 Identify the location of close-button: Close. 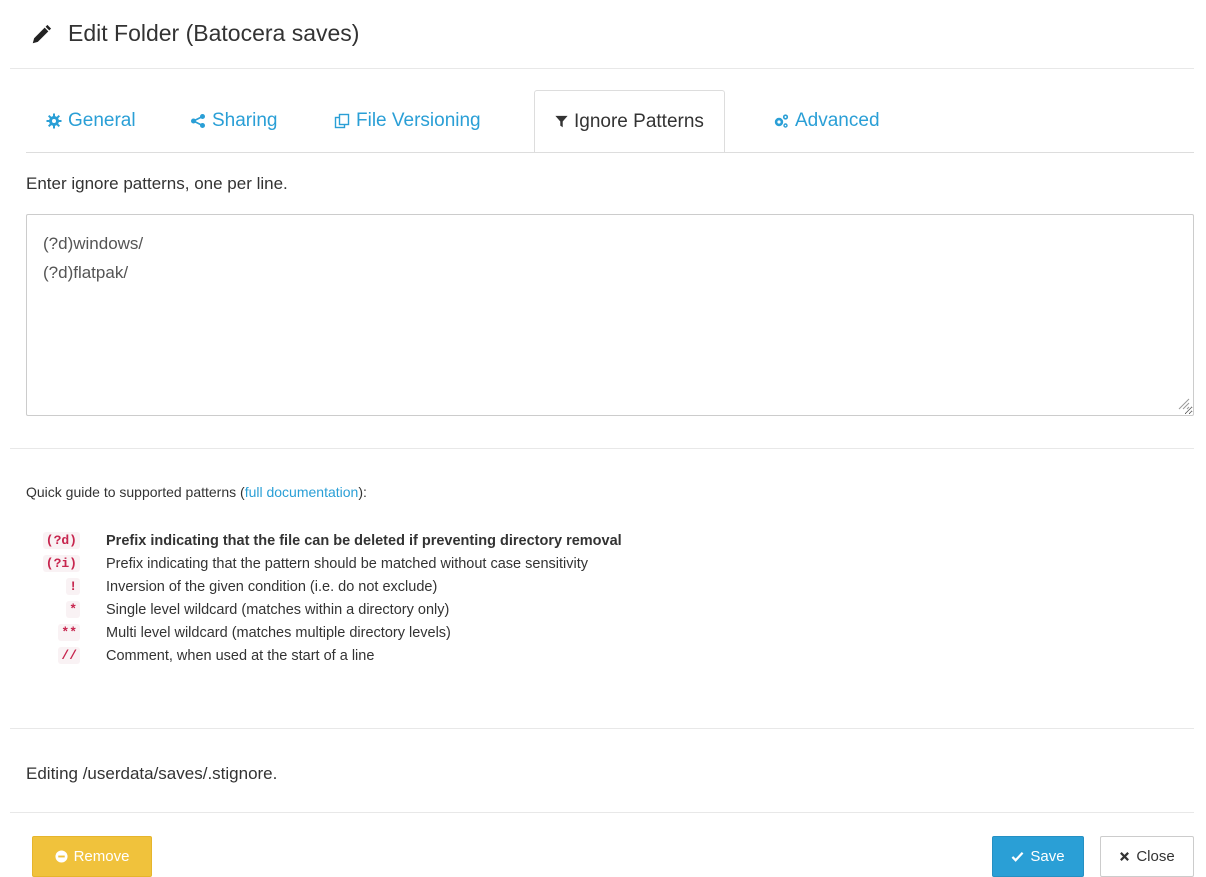
(1147, 856).